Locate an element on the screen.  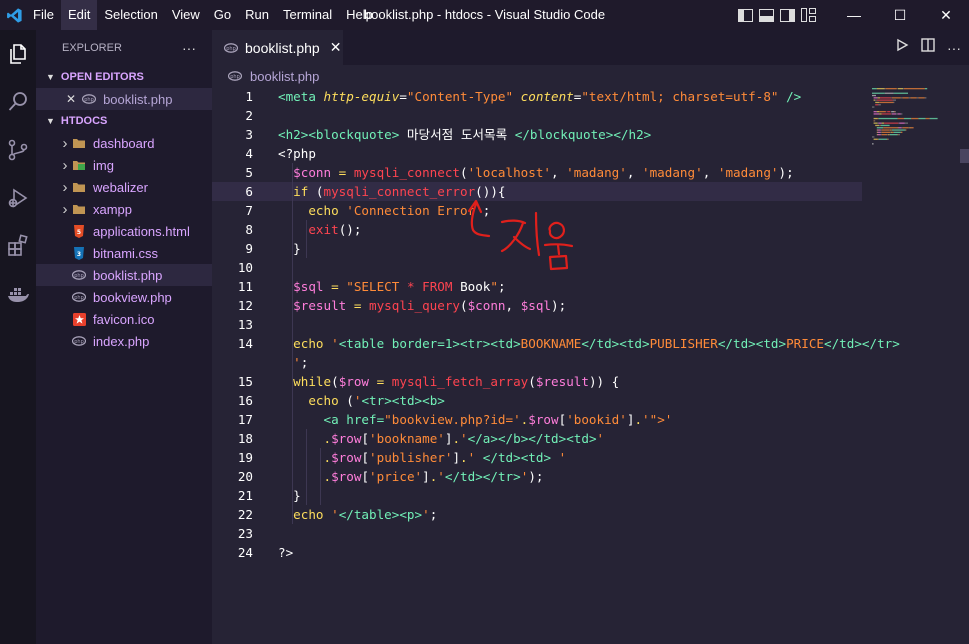
tree-item-label: bitnami.css is located at coordinates (126, 253).